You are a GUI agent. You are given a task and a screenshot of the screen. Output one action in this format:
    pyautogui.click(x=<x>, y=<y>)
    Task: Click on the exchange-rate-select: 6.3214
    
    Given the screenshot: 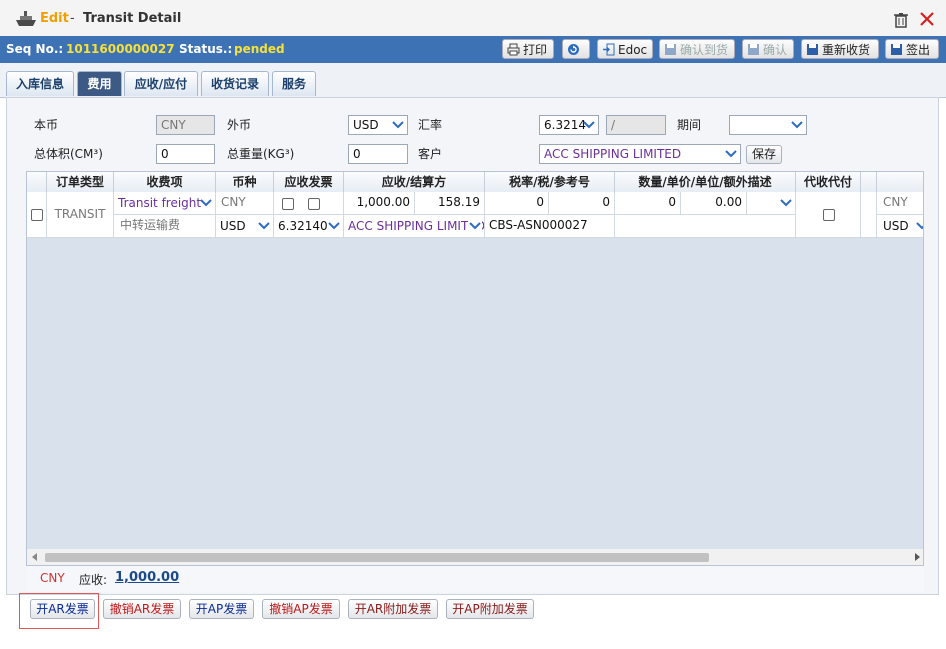 What is the action you would take?
    pyautogui.click(x=569, y=125)
    